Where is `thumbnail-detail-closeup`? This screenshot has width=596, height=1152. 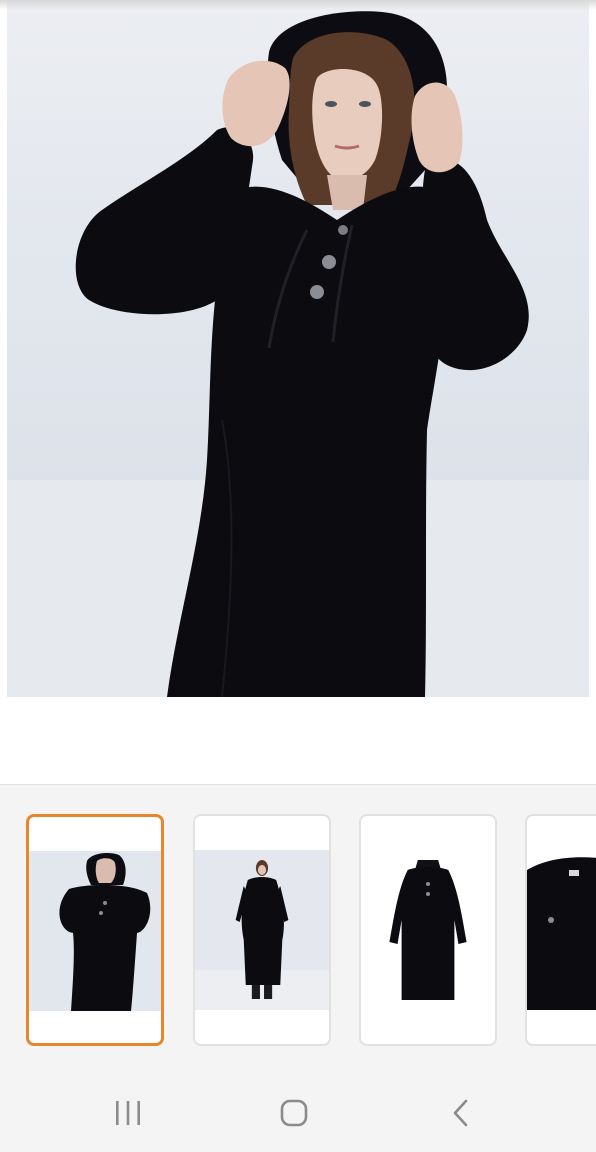
thumbnail-detail-closeup is located at coordinates (560, 930).